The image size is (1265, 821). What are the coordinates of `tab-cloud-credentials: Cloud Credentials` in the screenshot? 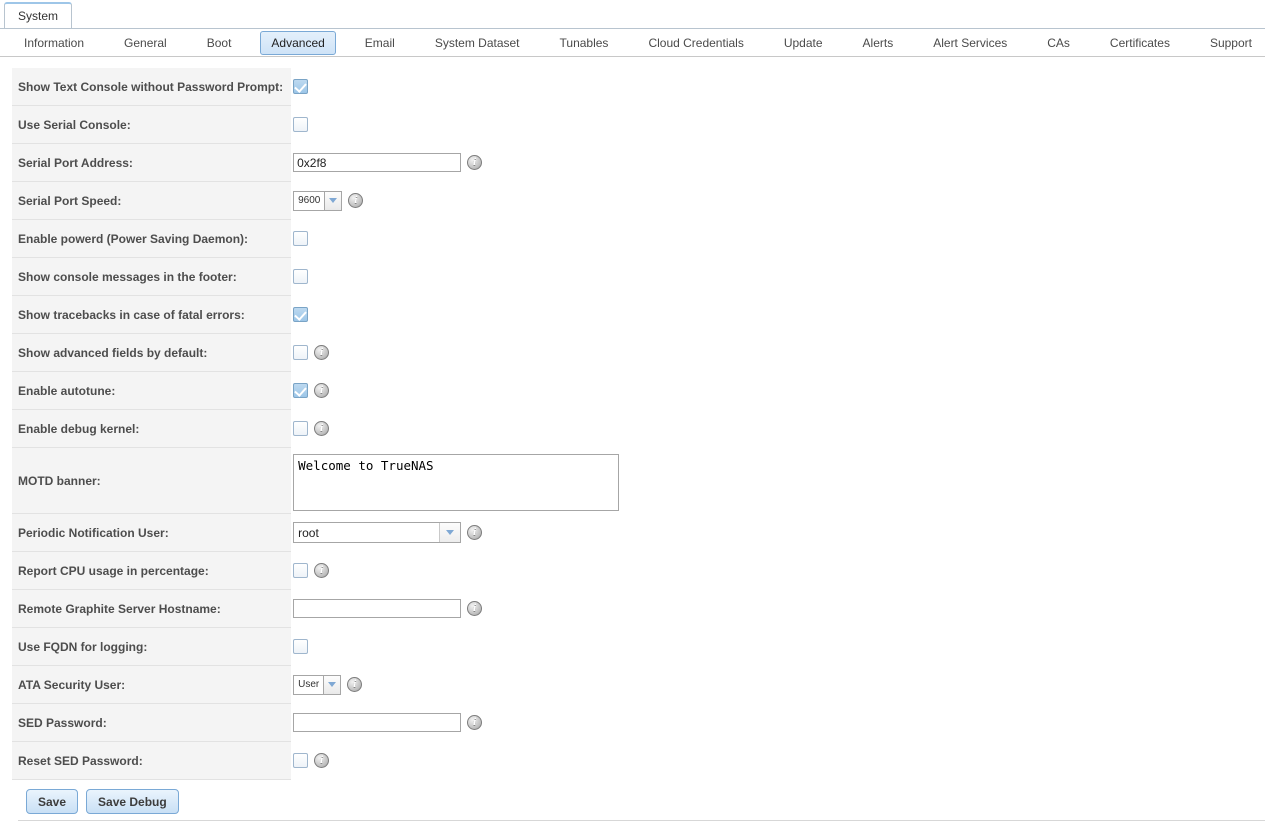 It's located at (695, 43).